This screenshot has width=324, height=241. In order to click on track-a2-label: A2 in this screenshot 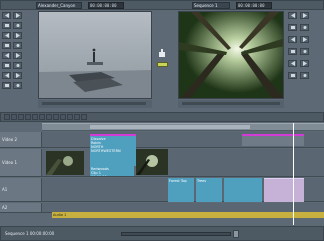, I will do `click(5, 207)`.